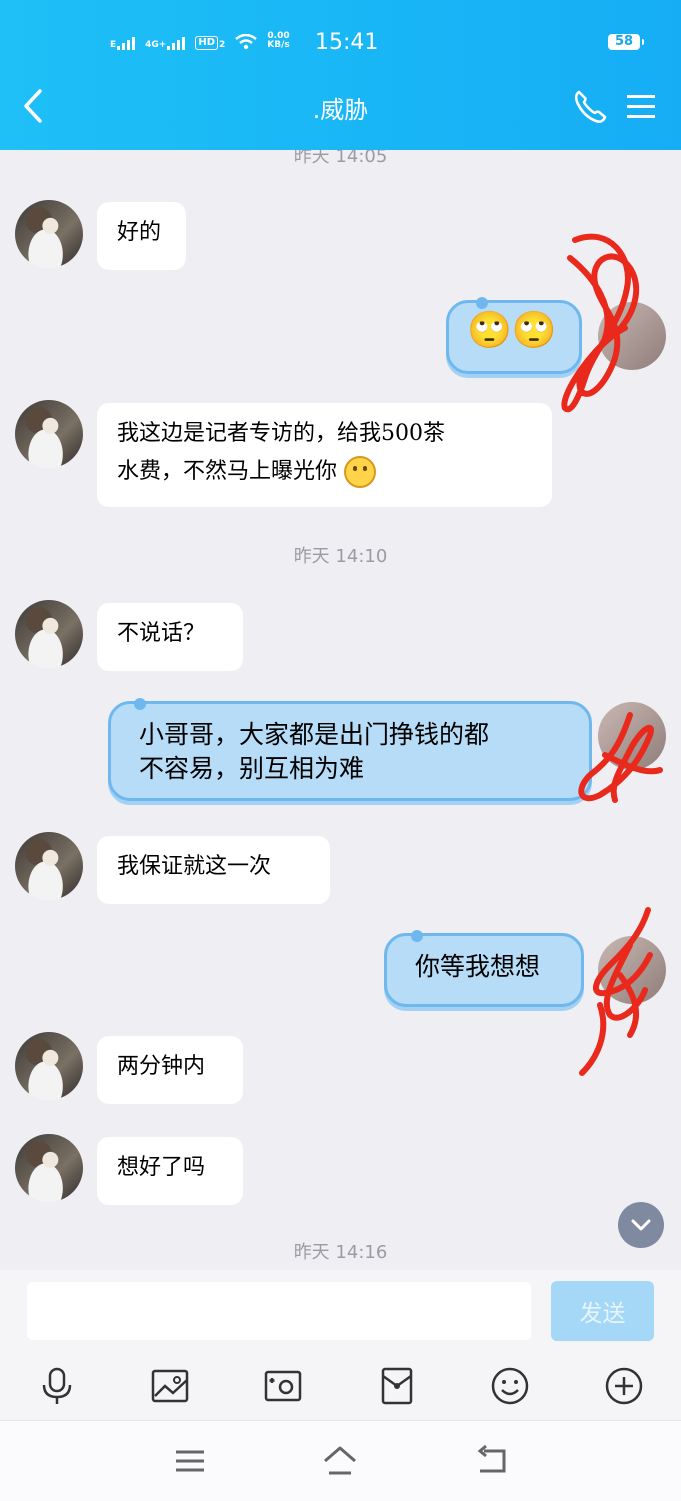  What do you see at coordinates (170, 1070) in the screenshot?
I see `incoming-message: 两分钟内` at bounding box center [170, 1070].